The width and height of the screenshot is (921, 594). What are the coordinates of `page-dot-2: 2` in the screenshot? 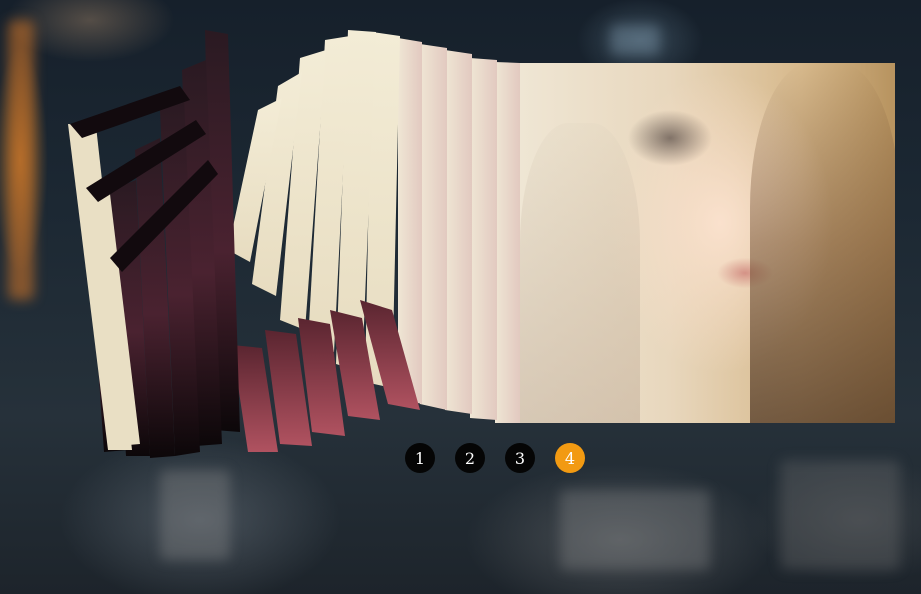 It's located at (470, 458).